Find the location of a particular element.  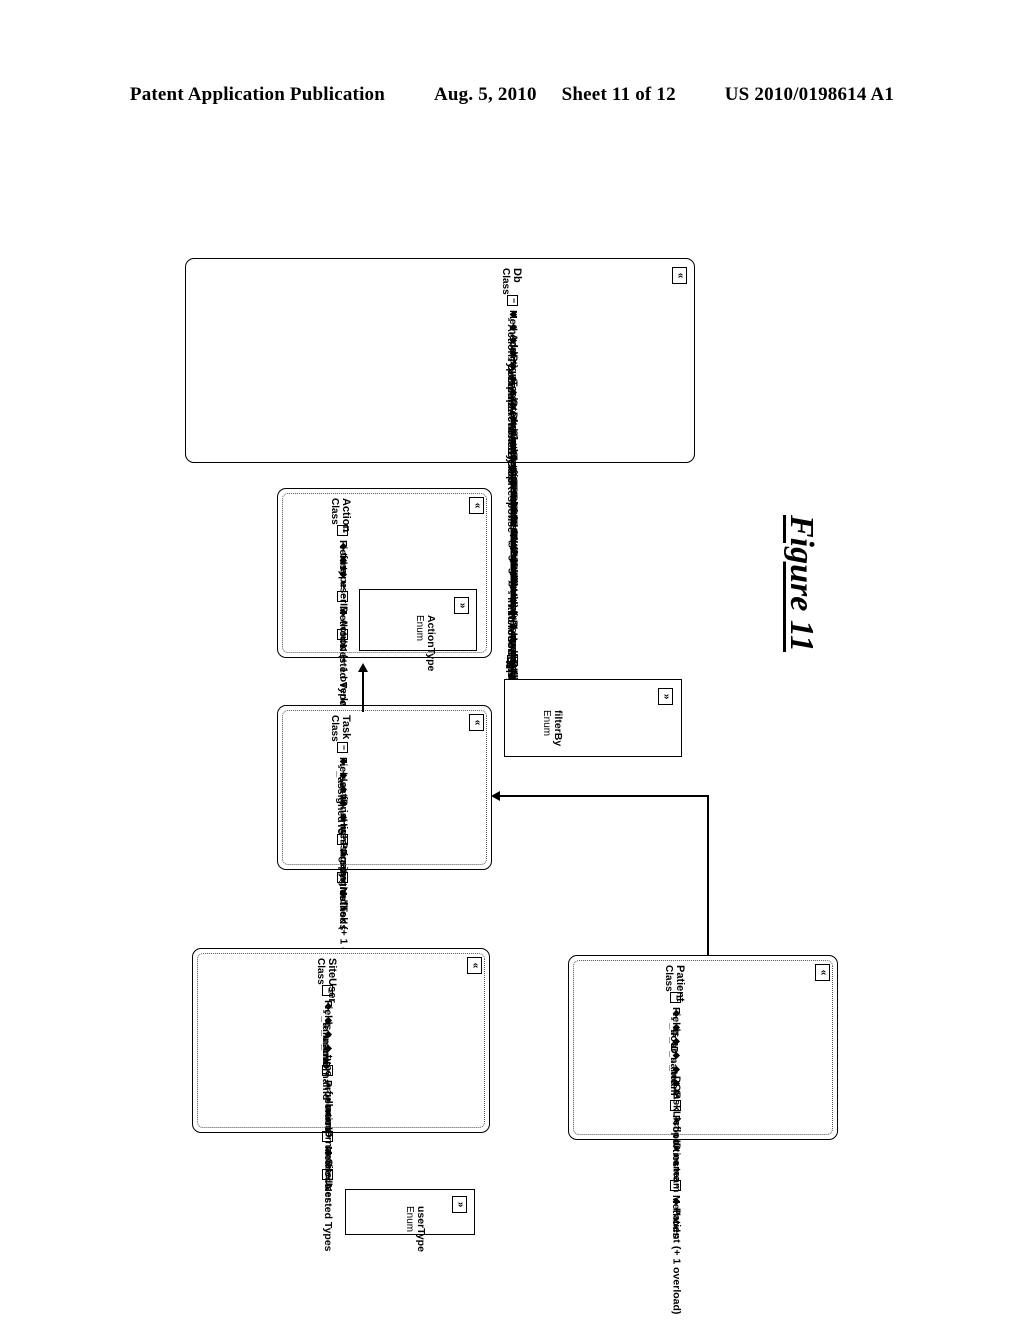

class-title-text: Db is located at coordinates (517, 275).